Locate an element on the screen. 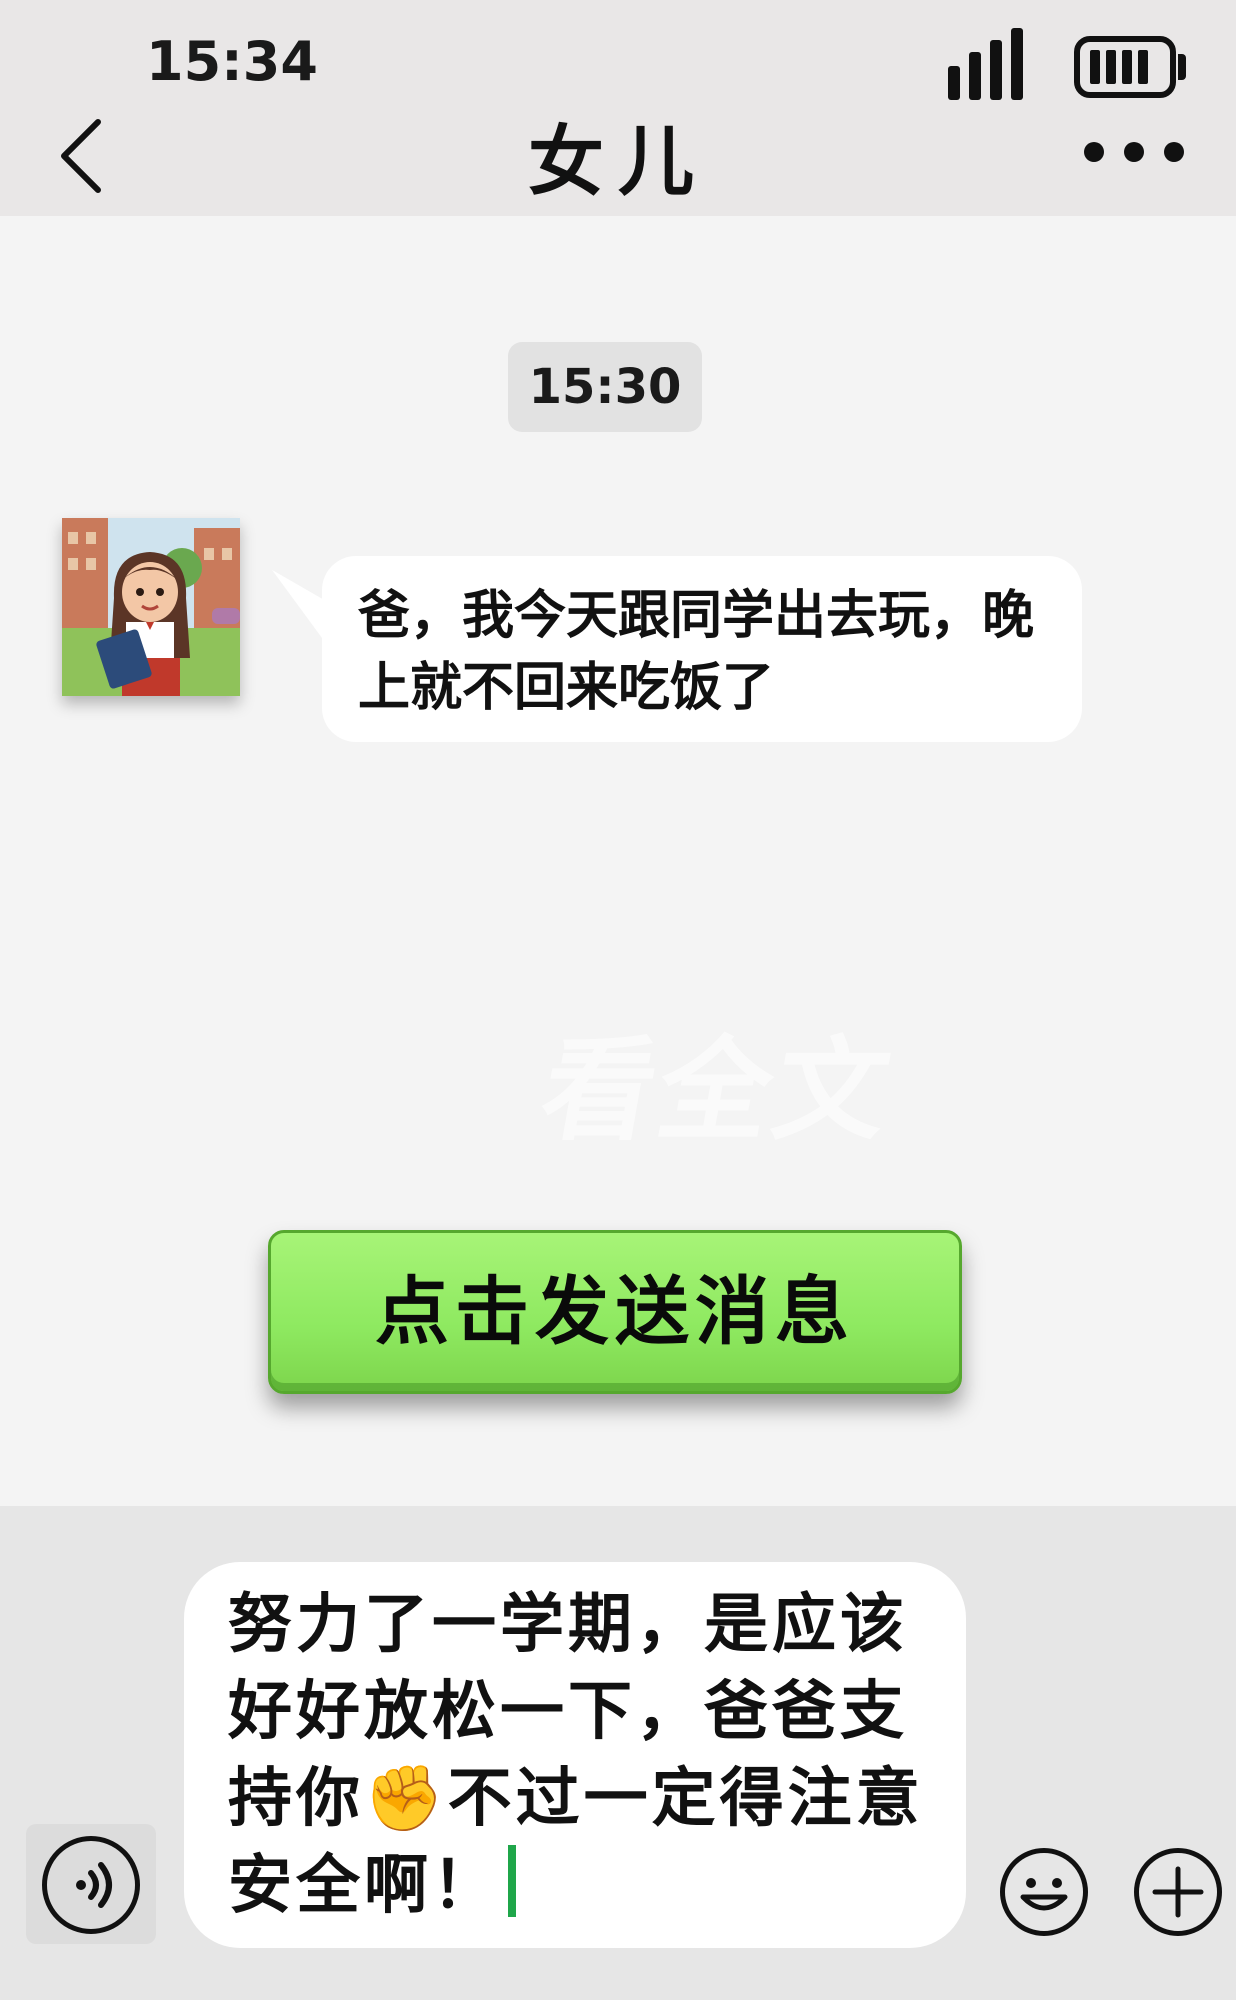 The image size is (1236, 2000). contact-avatar is located at coordinates (151, 607).